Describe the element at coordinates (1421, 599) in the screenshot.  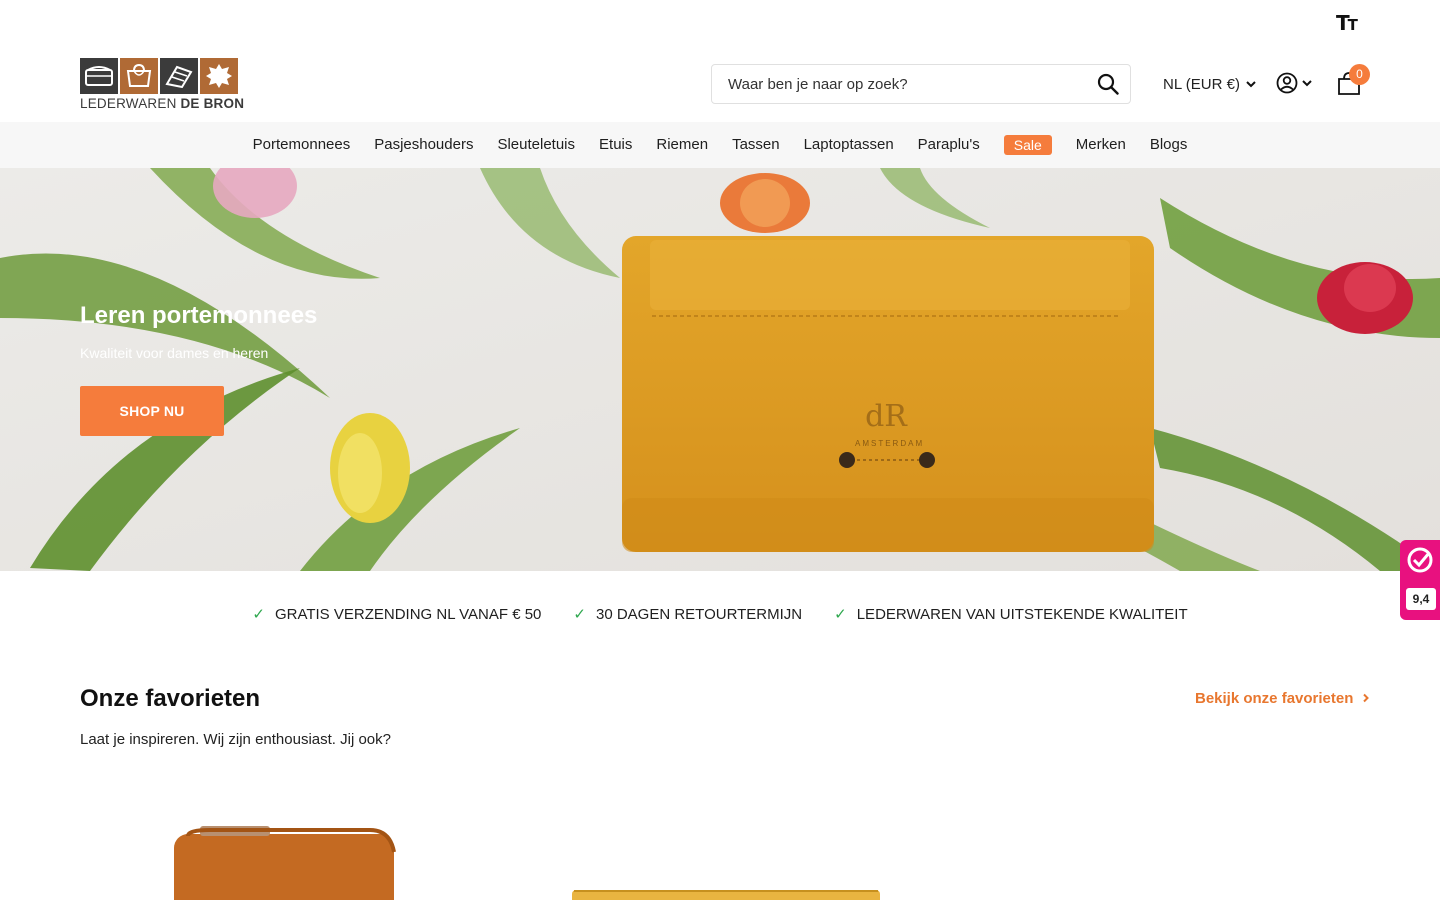
I see `review-score: 9,4` at that location.